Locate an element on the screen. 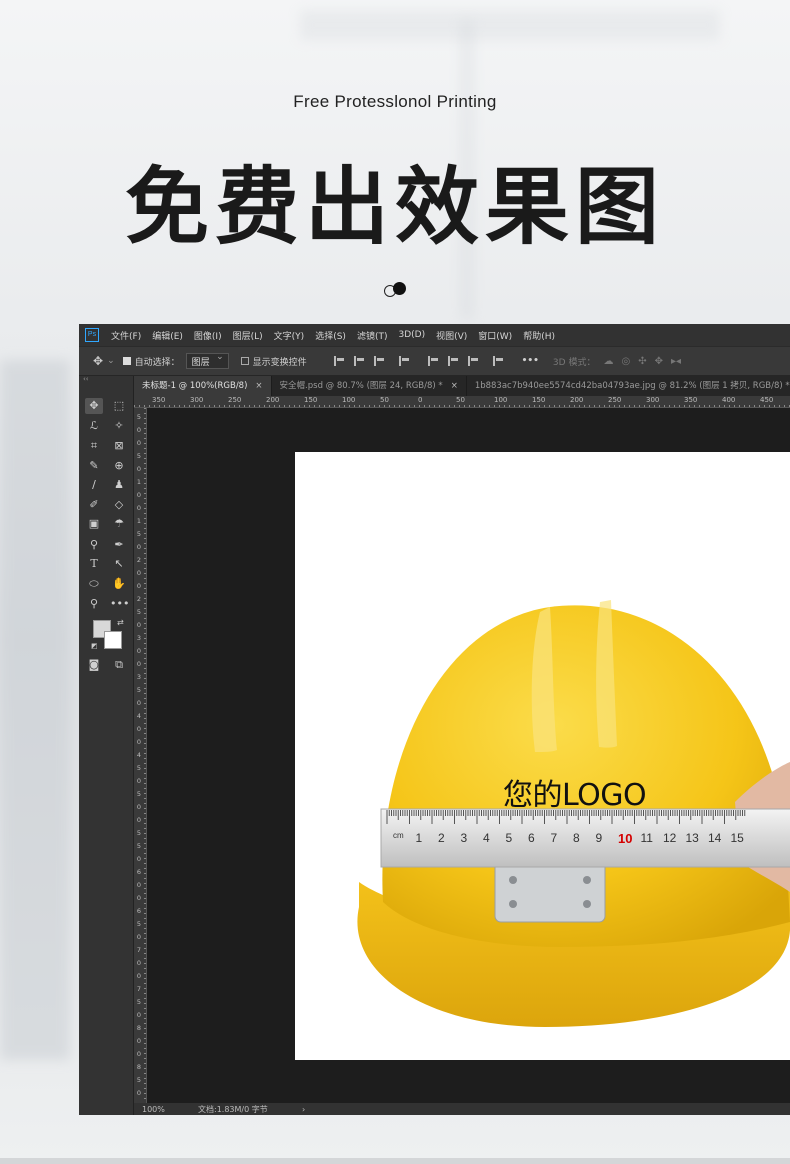 This screenshot has width=790, height=1164. show-transform-checkbox is located at coordinates (244, 361).